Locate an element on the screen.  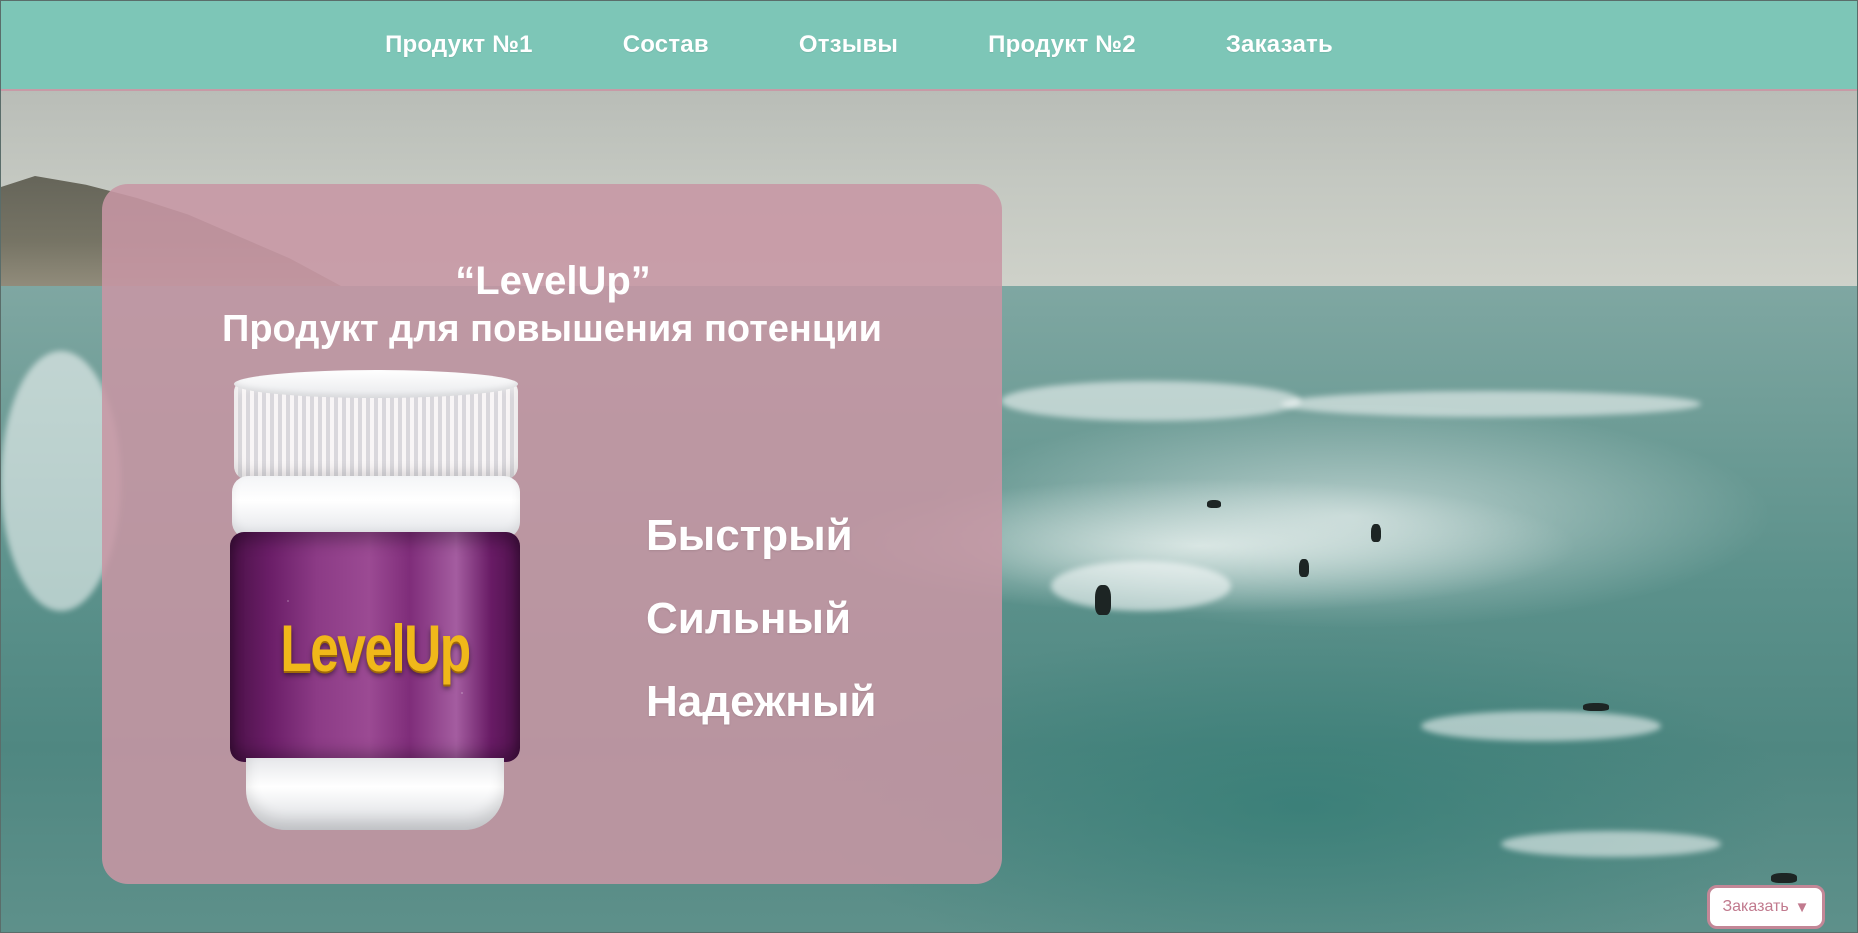
feature-item: Сильный is located at coordinates (749, 618).